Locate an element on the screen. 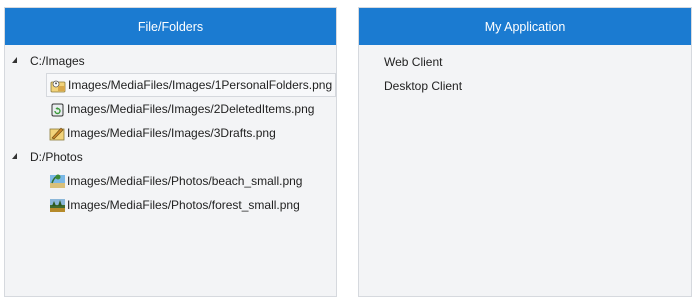 Image resolution: width=699 pixels, height=302 pixels. my-application-header: My Application is located at coordinates (525, 26).